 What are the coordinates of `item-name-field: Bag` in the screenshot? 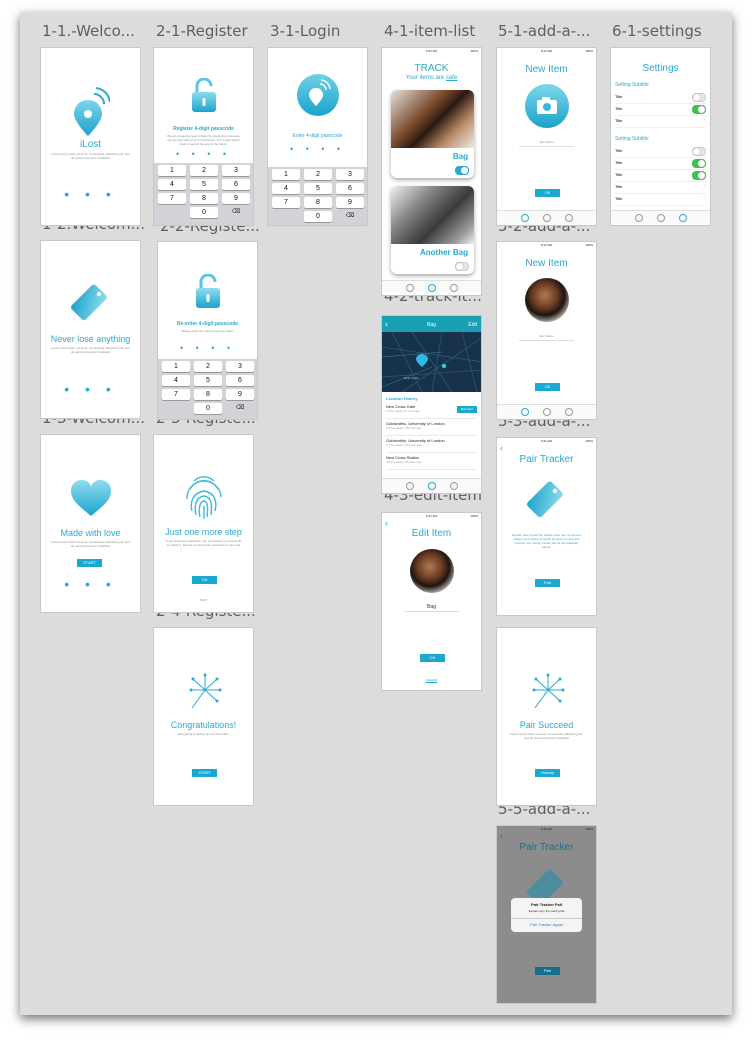 It's located at (431, 607).